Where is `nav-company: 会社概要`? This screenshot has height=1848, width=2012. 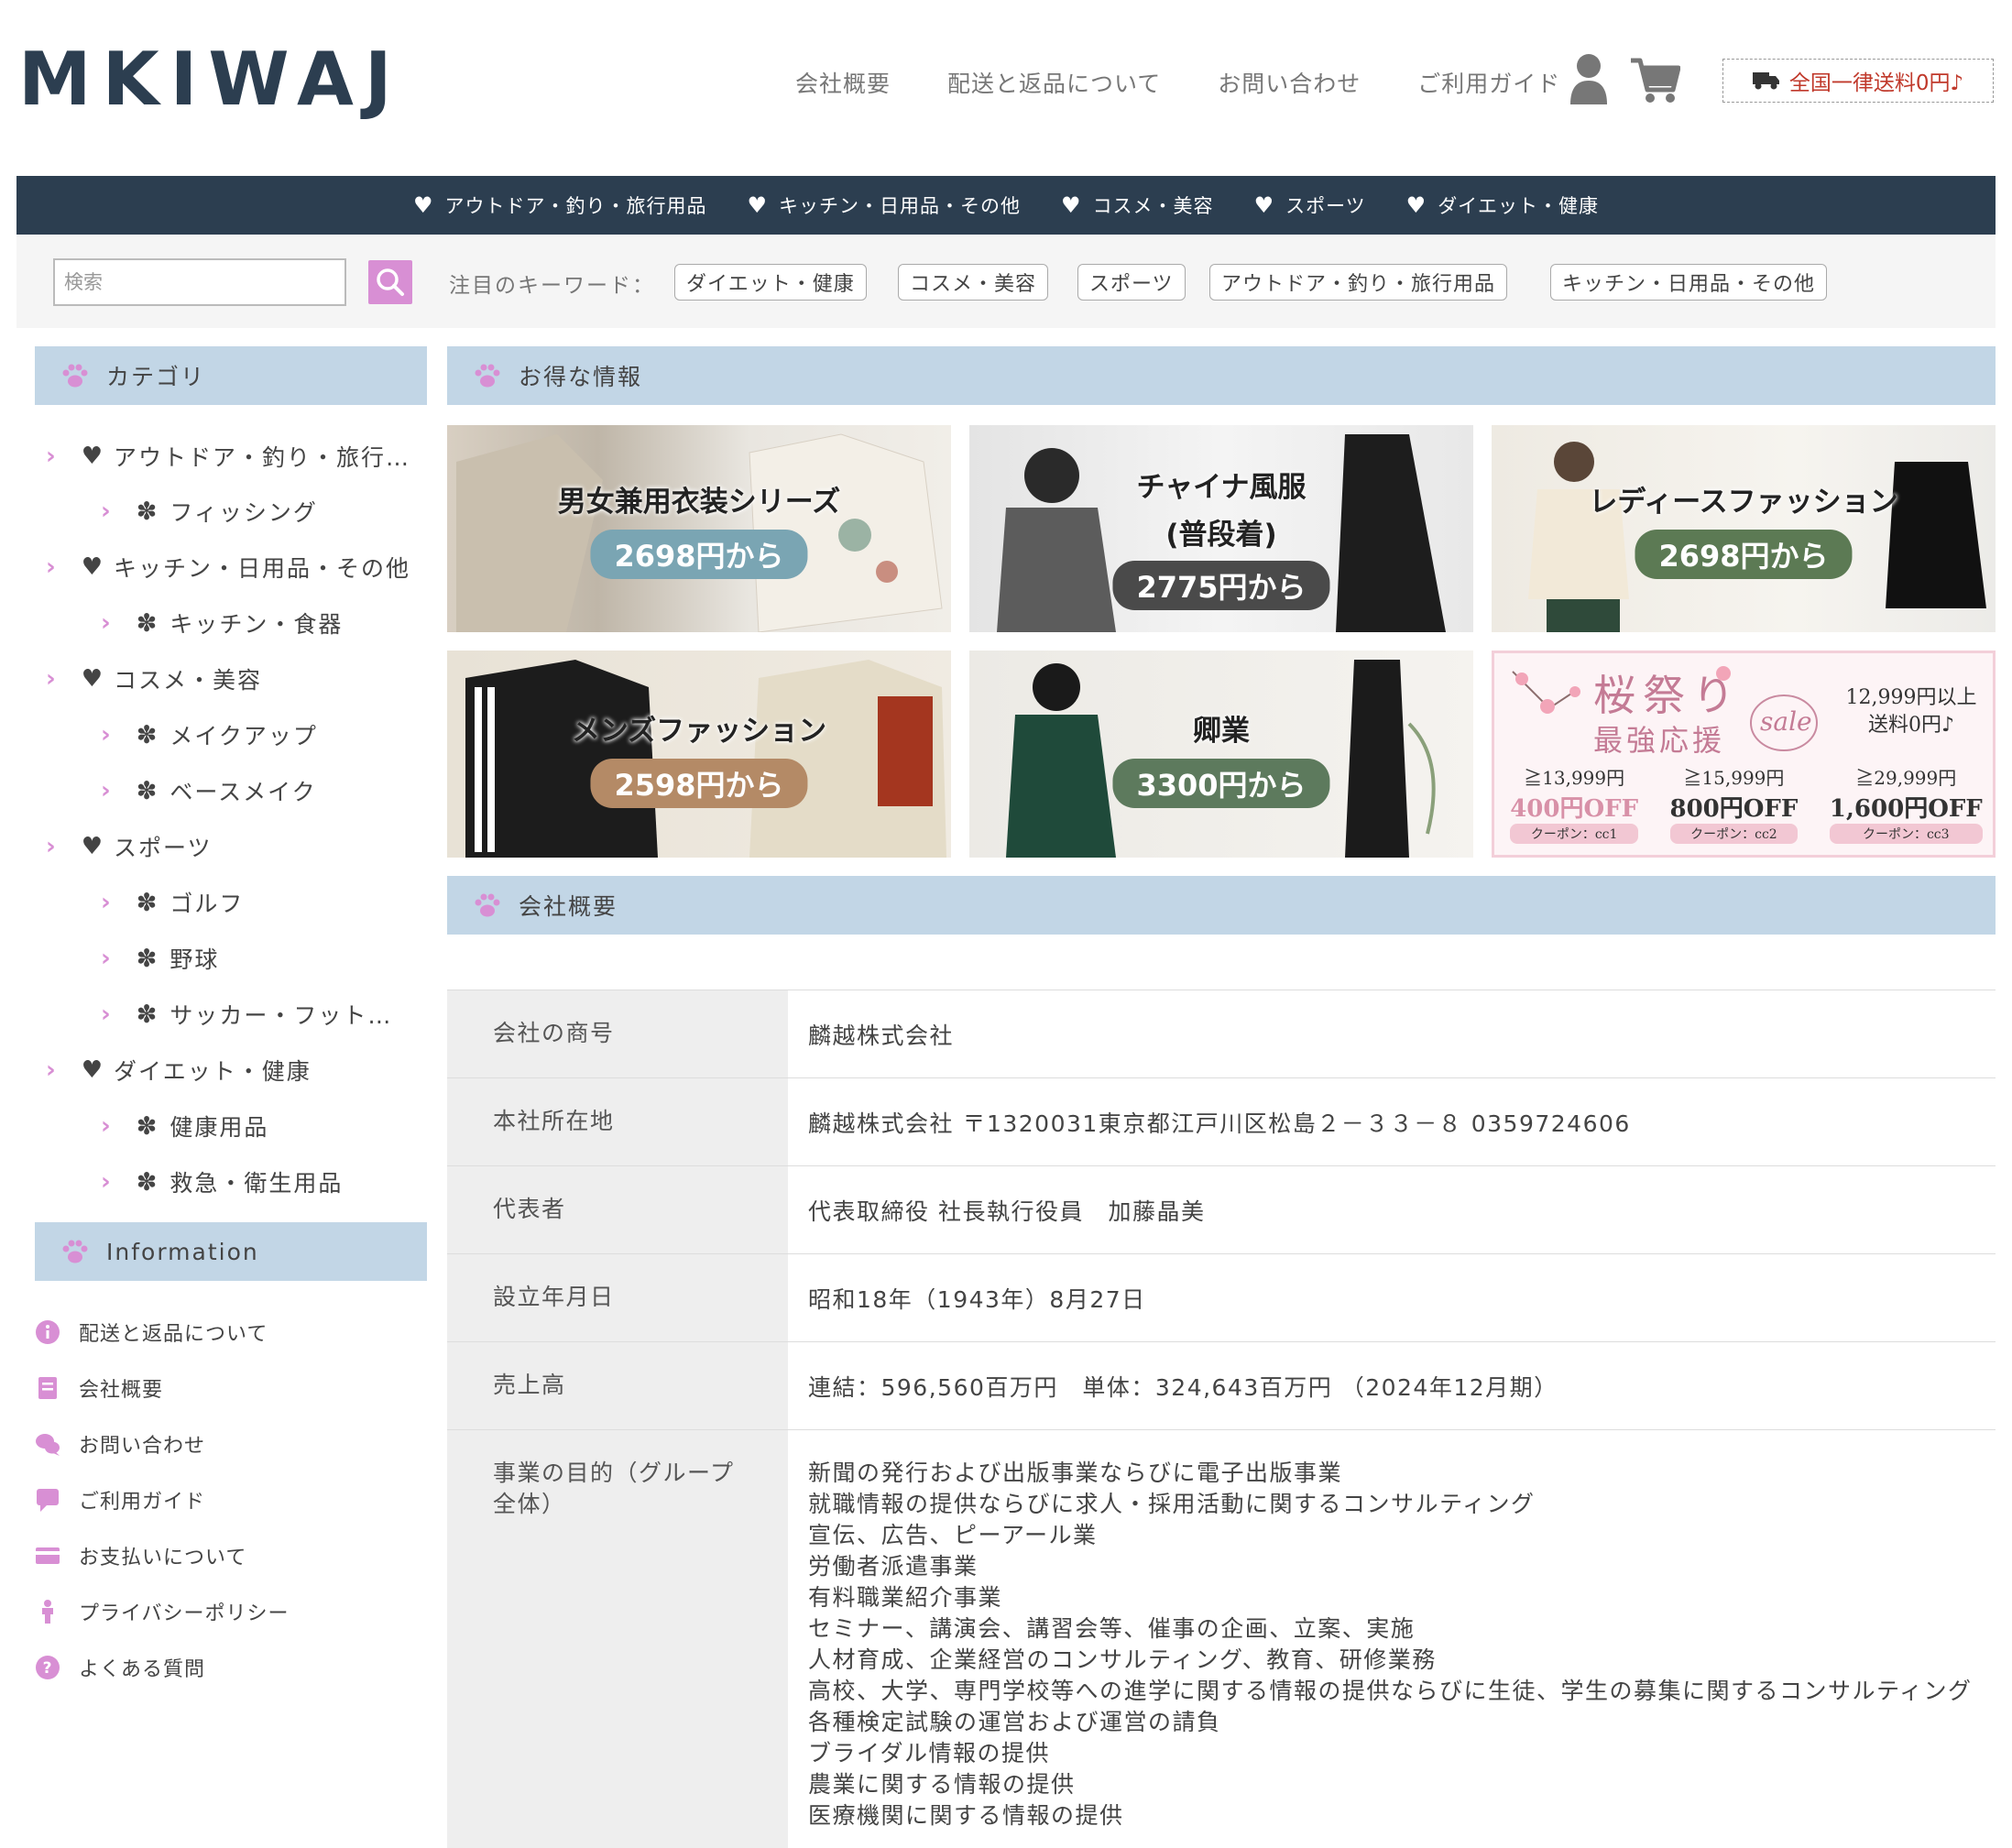
nav-company: 会社概要 is located at coordinates (843, 82).